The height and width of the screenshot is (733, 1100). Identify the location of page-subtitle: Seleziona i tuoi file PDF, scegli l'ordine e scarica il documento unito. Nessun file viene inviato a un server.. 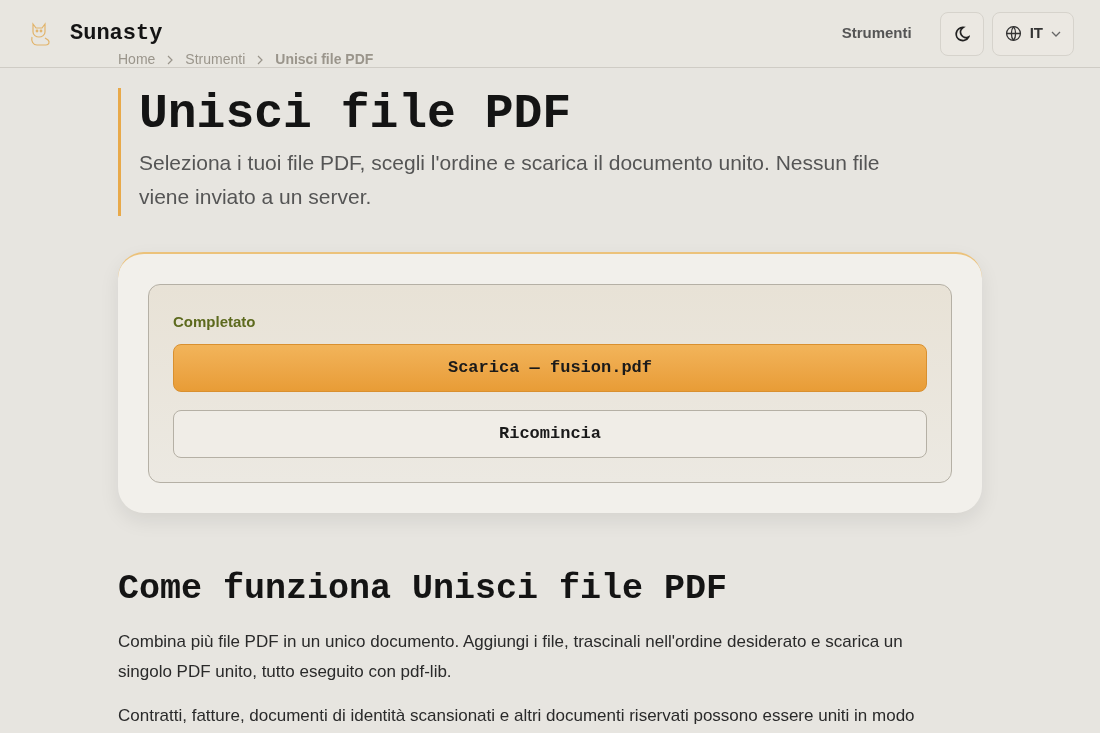
(510, 180).